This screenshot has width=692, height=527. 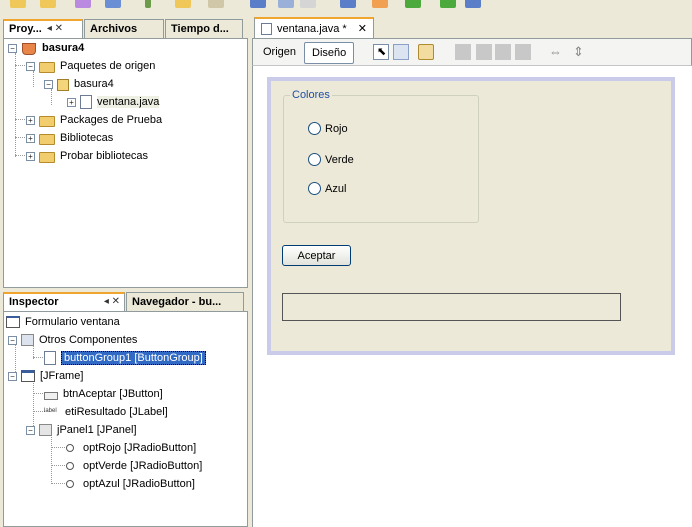 I want to click on inspector-item-jpanel1: − jPanel1 [JPanel], so click(x=81, y=430).